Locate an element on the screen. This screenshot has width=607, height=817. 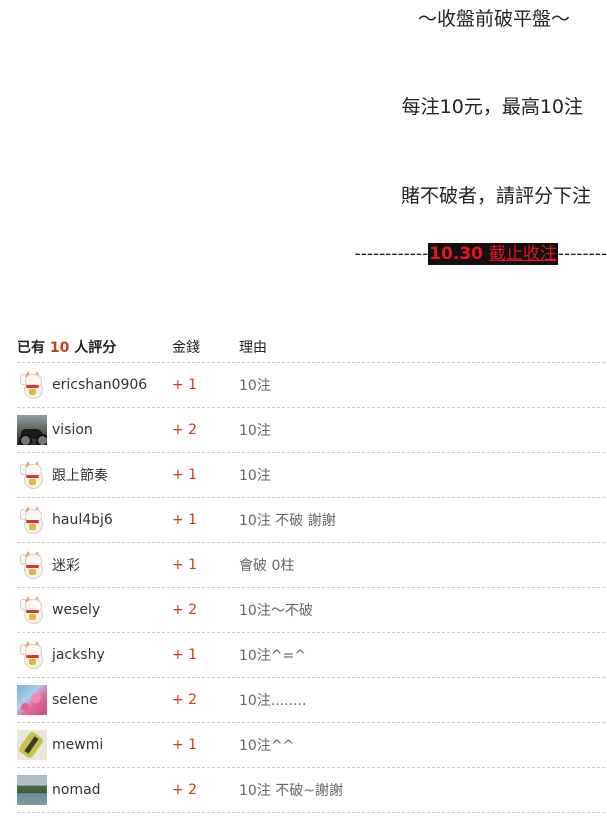
post-line-price: 每注10元，最高10注 is located at coordinates (492, 107).